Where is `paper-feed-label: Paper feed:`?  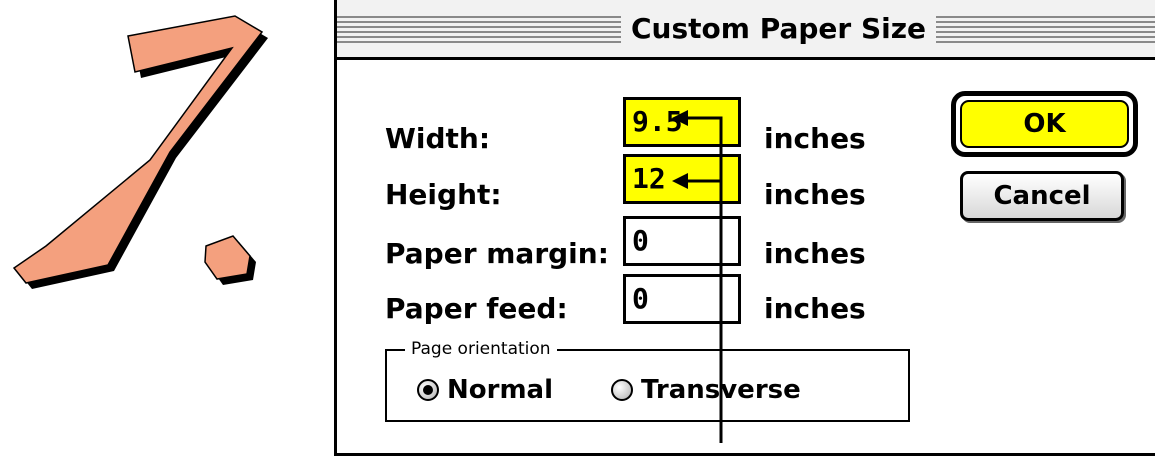 paper-feed-label: Paper feed: is located at coordinates (476, 308).